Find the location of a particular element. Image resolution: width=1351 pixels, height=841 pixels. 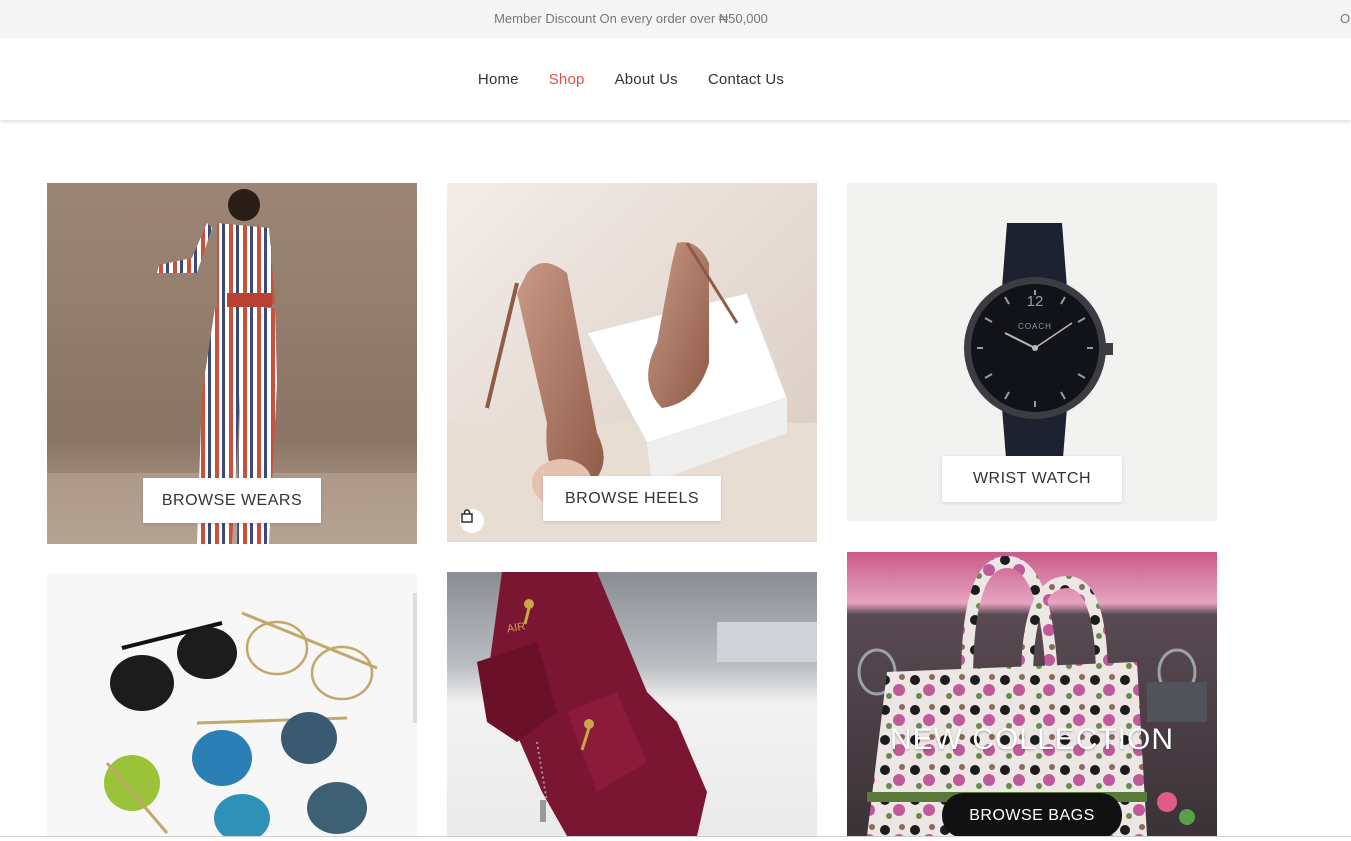

new-collection-heading: NEW COLLECTION is located at coordinates (1032, 739).